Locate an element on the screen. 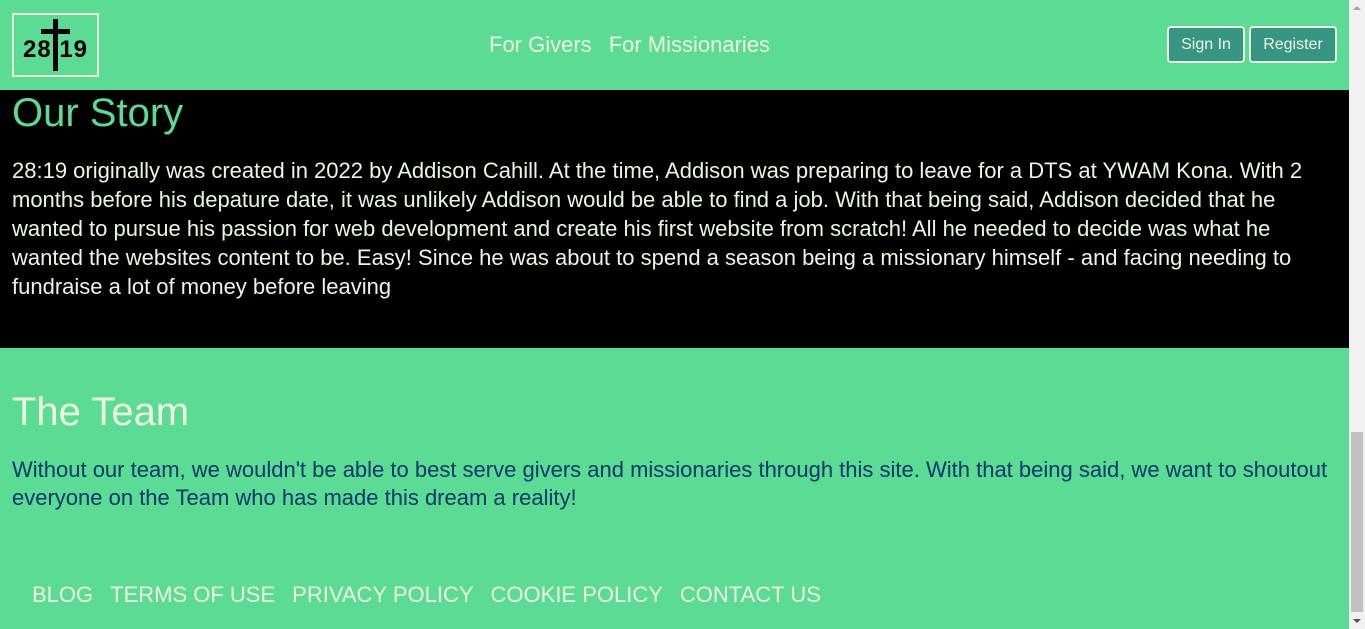  nav-link-for-givers: For Givers is located at coordinates (540, 45).